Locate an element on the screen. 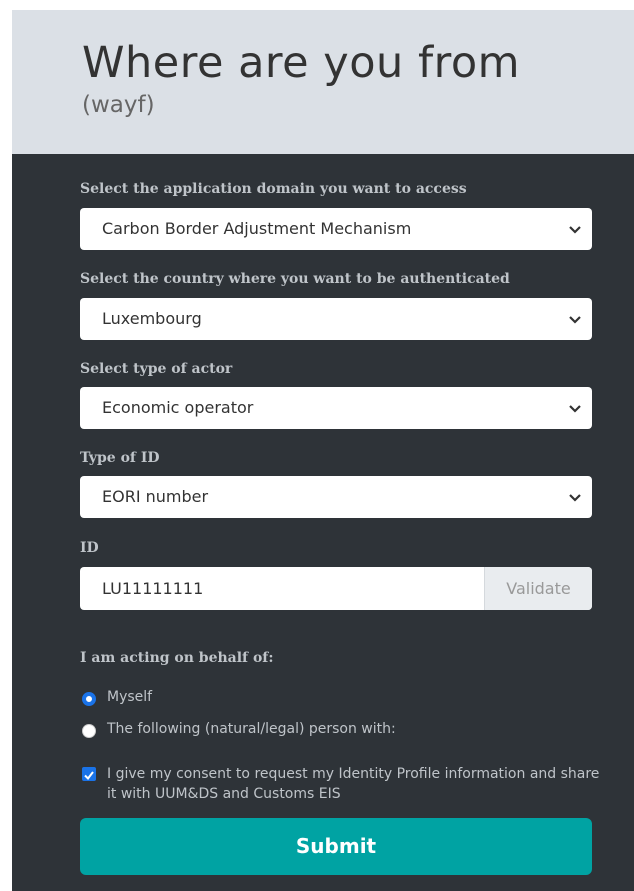 This screenshot has height=891, width=634. actor-select-value: Economic operator is located at coordinates (178, 407).